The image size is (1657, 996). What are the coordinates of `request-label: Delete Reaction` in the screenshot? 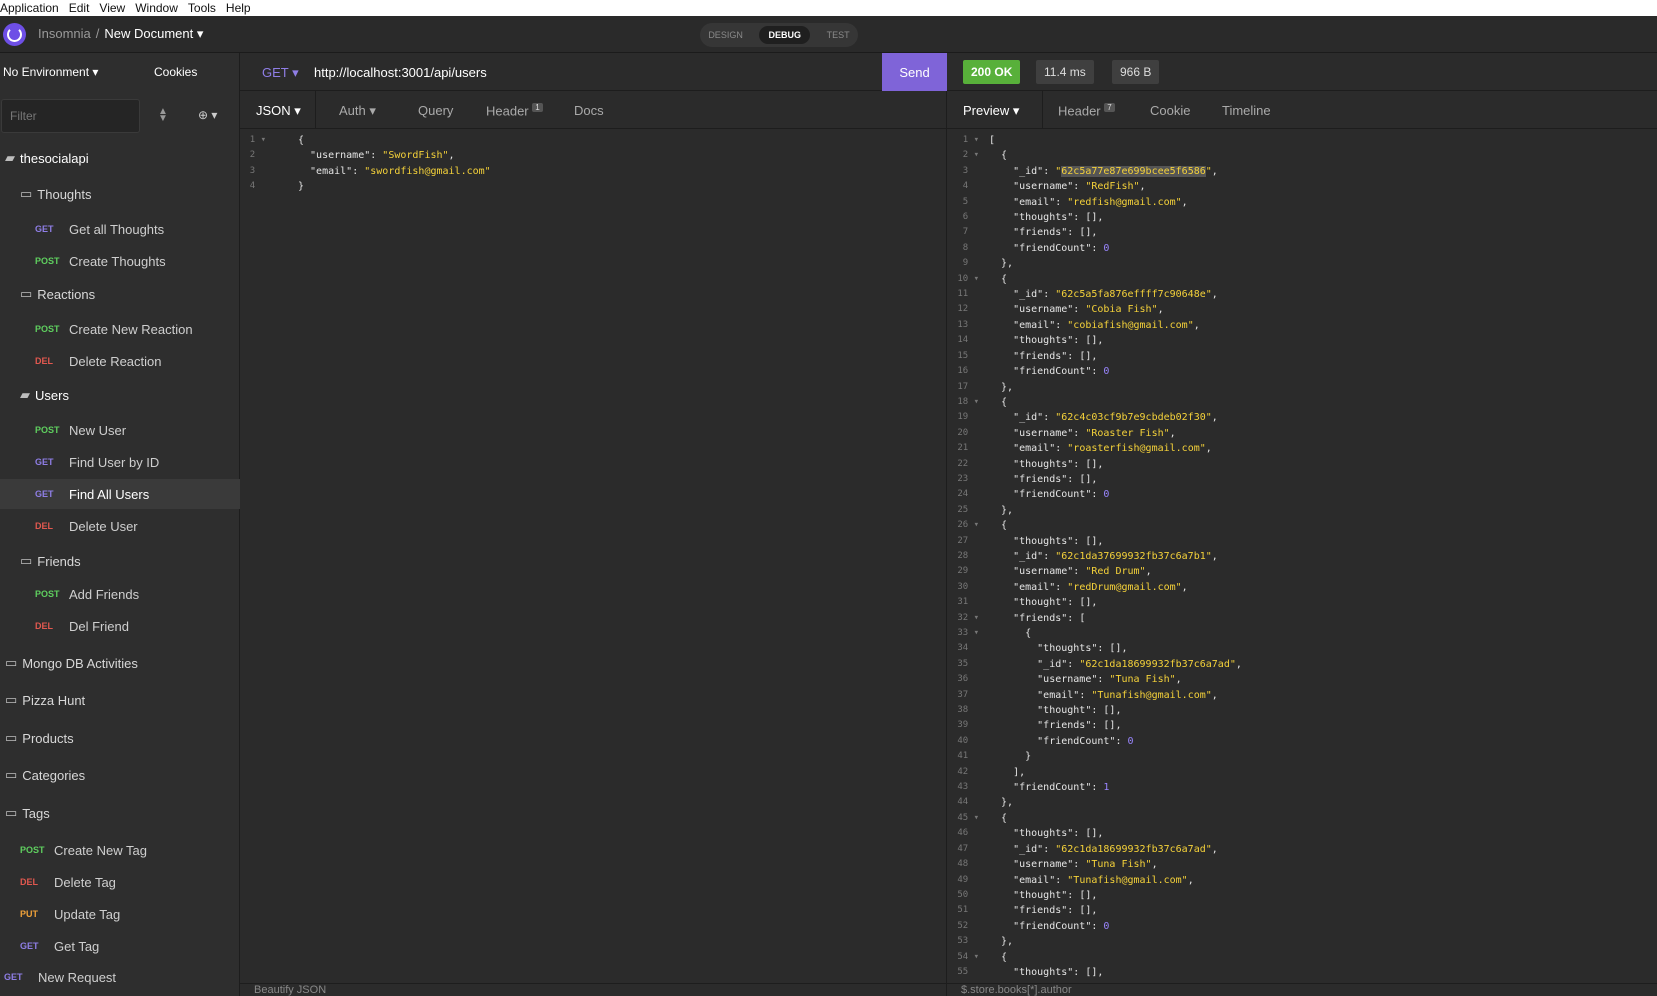 It's located at (115, 361).